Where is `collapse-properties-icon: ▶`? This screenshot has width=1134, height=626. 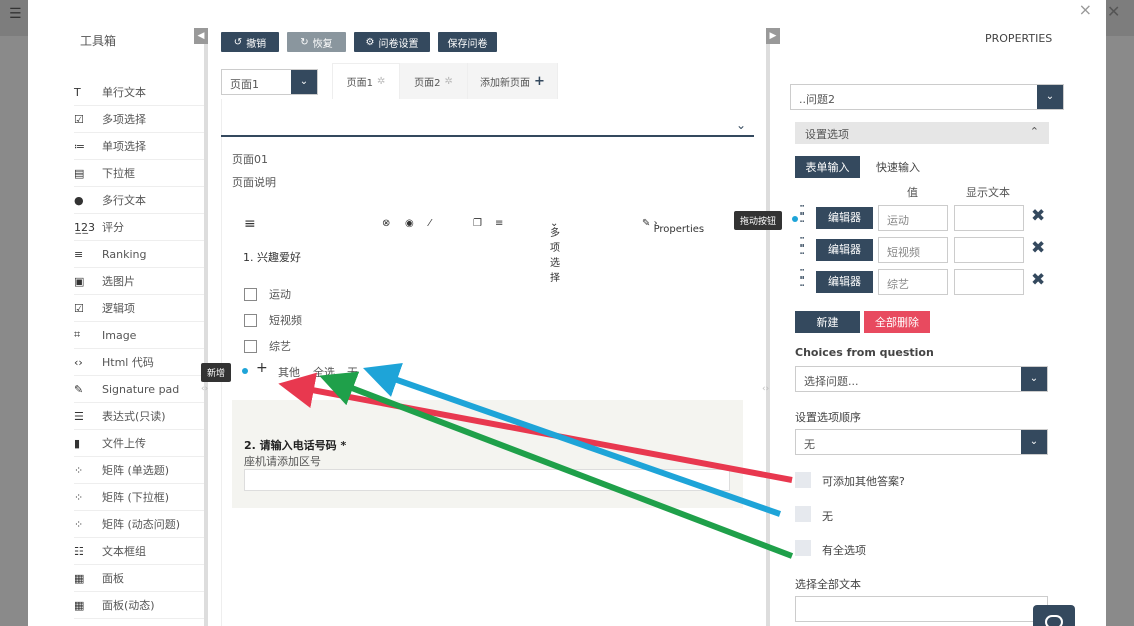 collapse-properties-icon: ▶ is located at coordinates (773, 36).